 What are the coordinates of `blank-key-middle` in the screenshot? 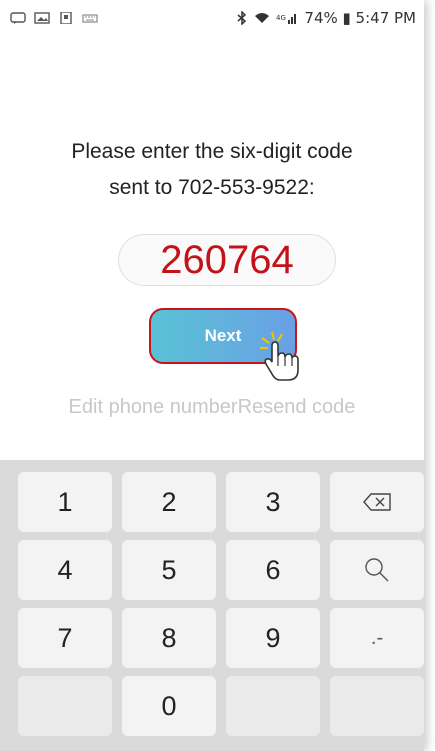 It's located at (273, 706).